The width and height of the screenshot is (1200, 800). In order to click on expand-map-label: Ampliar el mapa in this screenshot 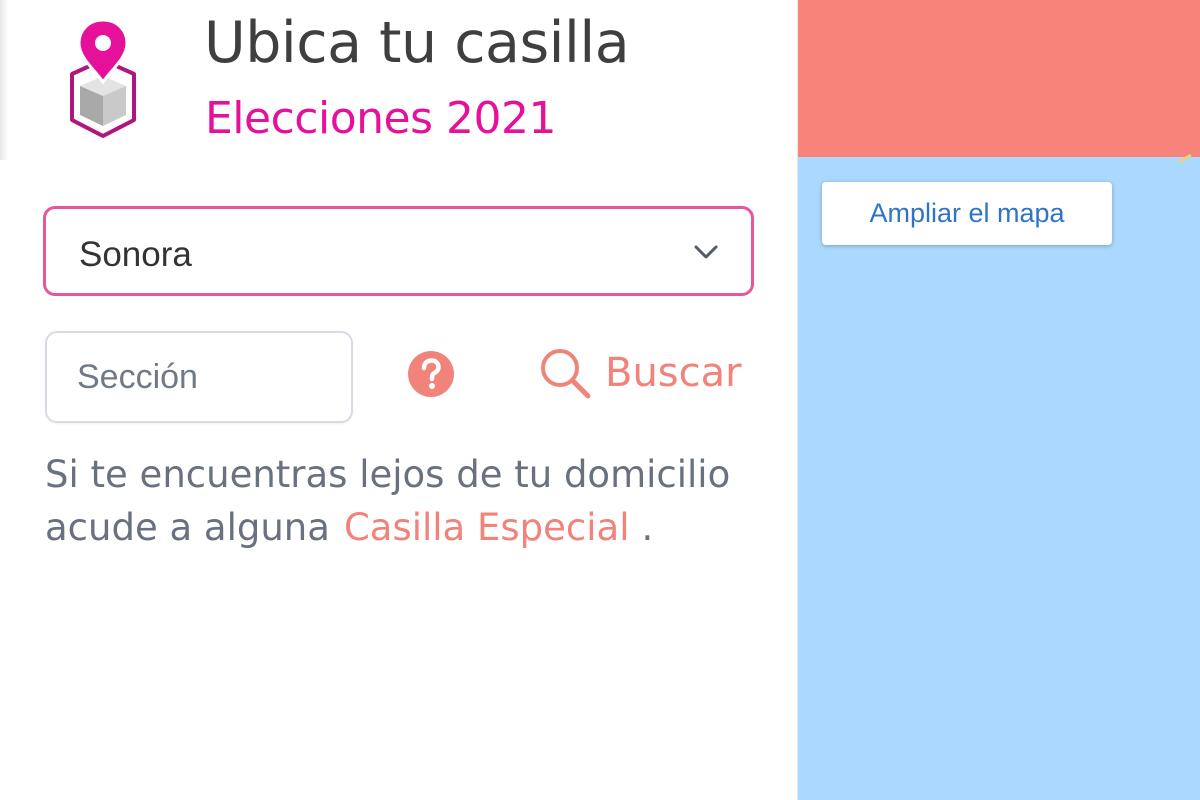, I will do `click(967, 213)`.